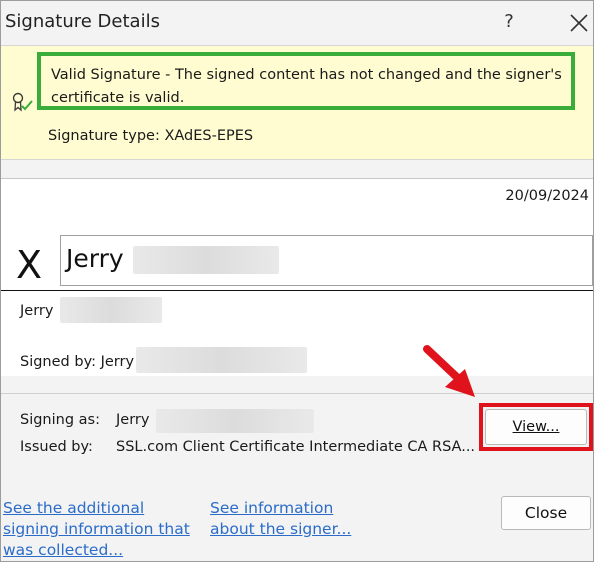 Image resolution: width=594 pixels, height=562 pixels. I want to click on signed-by: Signed by: Jerry, so click(77, 362).